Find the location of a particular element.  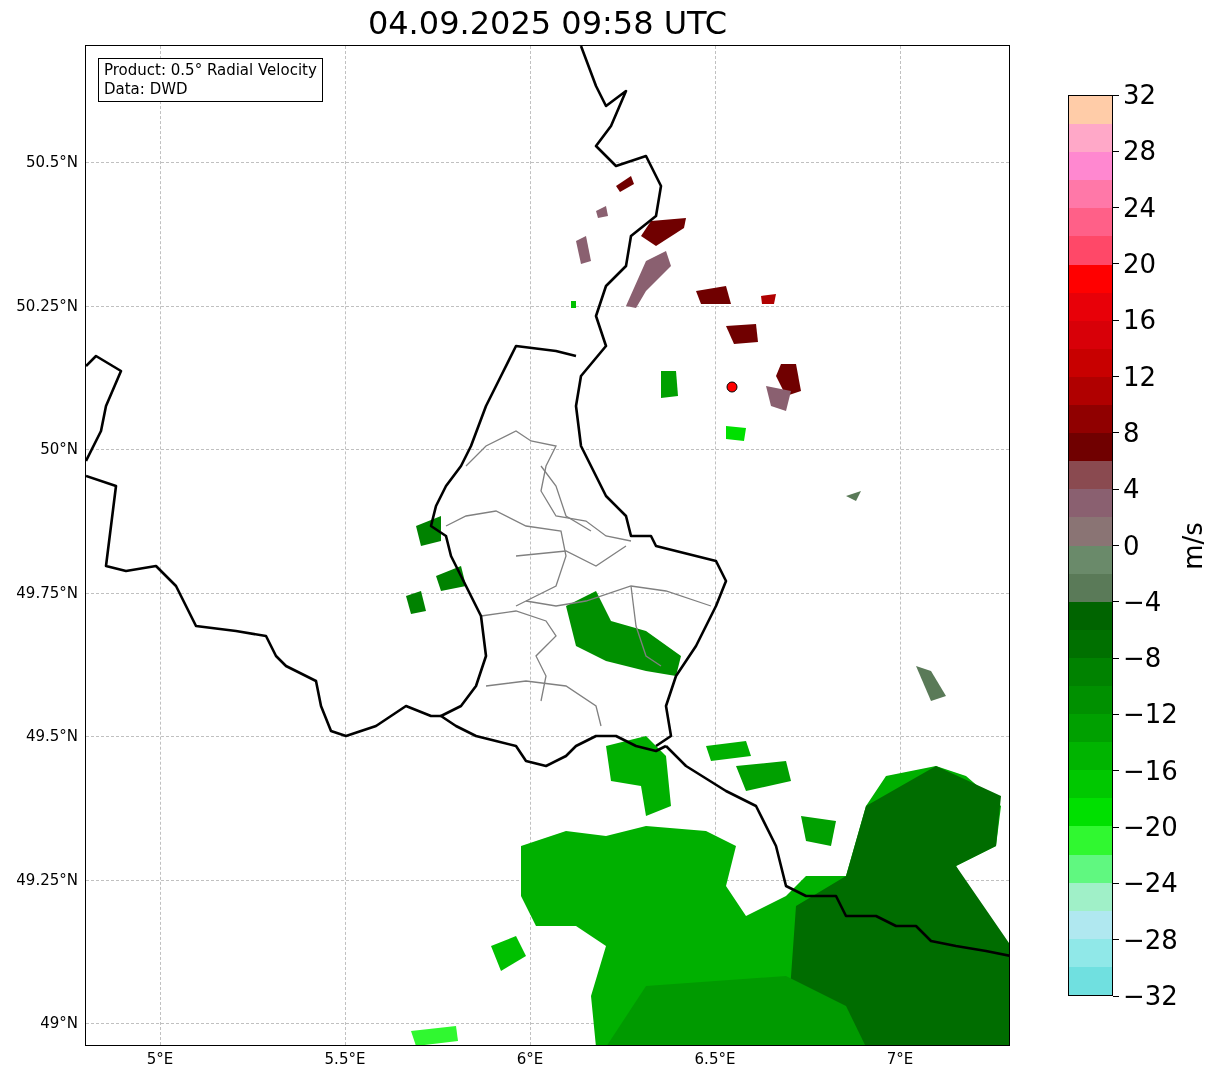

latitude-label: 49.5°N is located at coordinates (51, 736).